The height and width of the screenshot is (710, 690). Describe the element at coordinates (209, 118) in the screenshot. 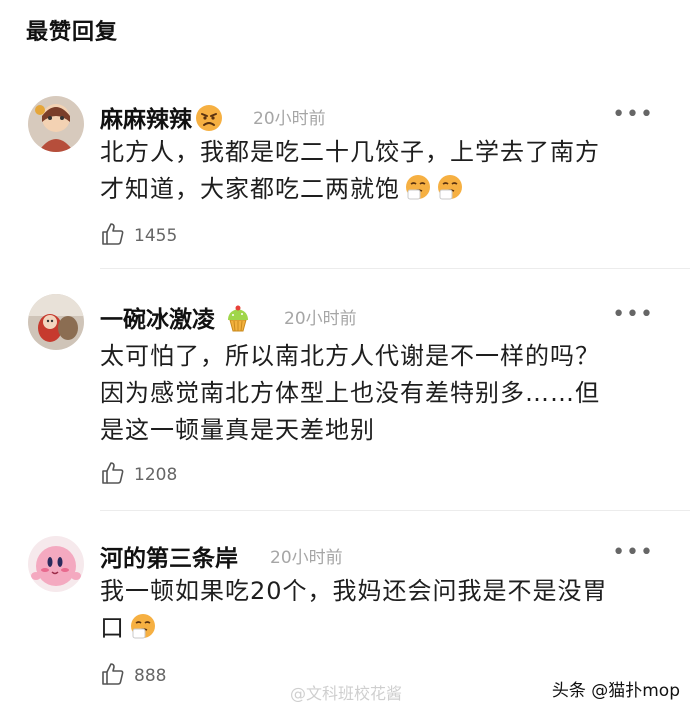

I see `angry-face-icon` at that location.